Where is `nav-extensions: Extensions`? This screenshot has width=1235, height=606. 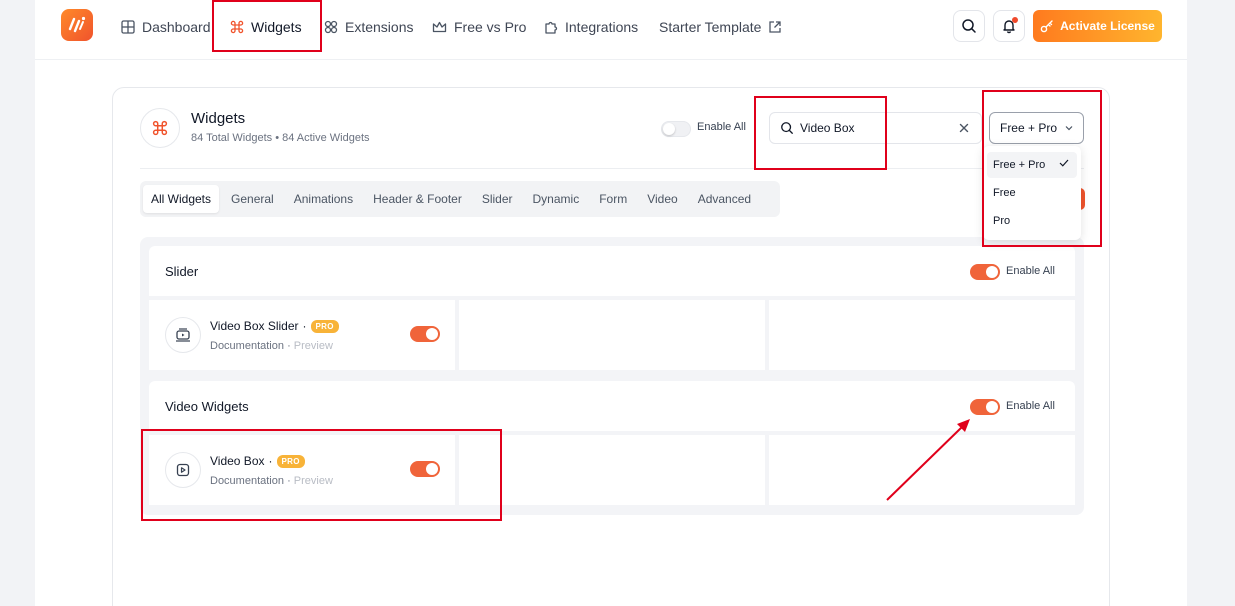
nav-extensions: Extensions is located at coordinates (368, 27).